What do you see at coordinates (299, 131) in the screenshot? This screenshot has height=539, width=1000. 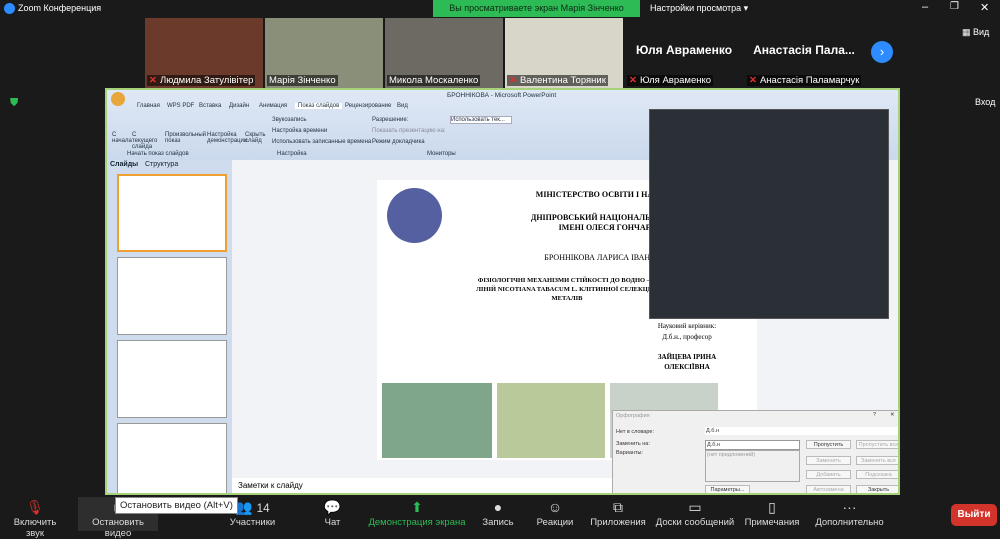 I see `rehearse-timings-button: Настройка времени` at bounding box center [299, 131].